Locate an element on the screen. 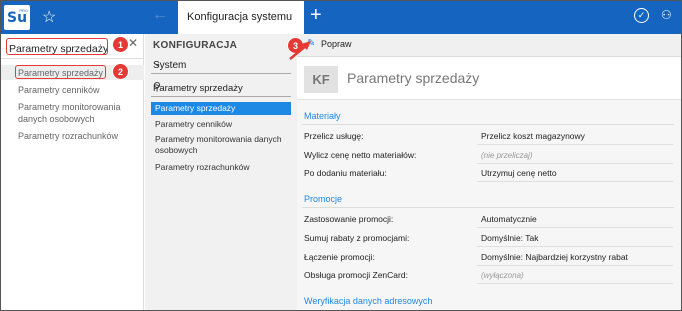 This screenshot has width=682, height=311. toolbar: ✎ Popraw is located at coordinates (489, 45).